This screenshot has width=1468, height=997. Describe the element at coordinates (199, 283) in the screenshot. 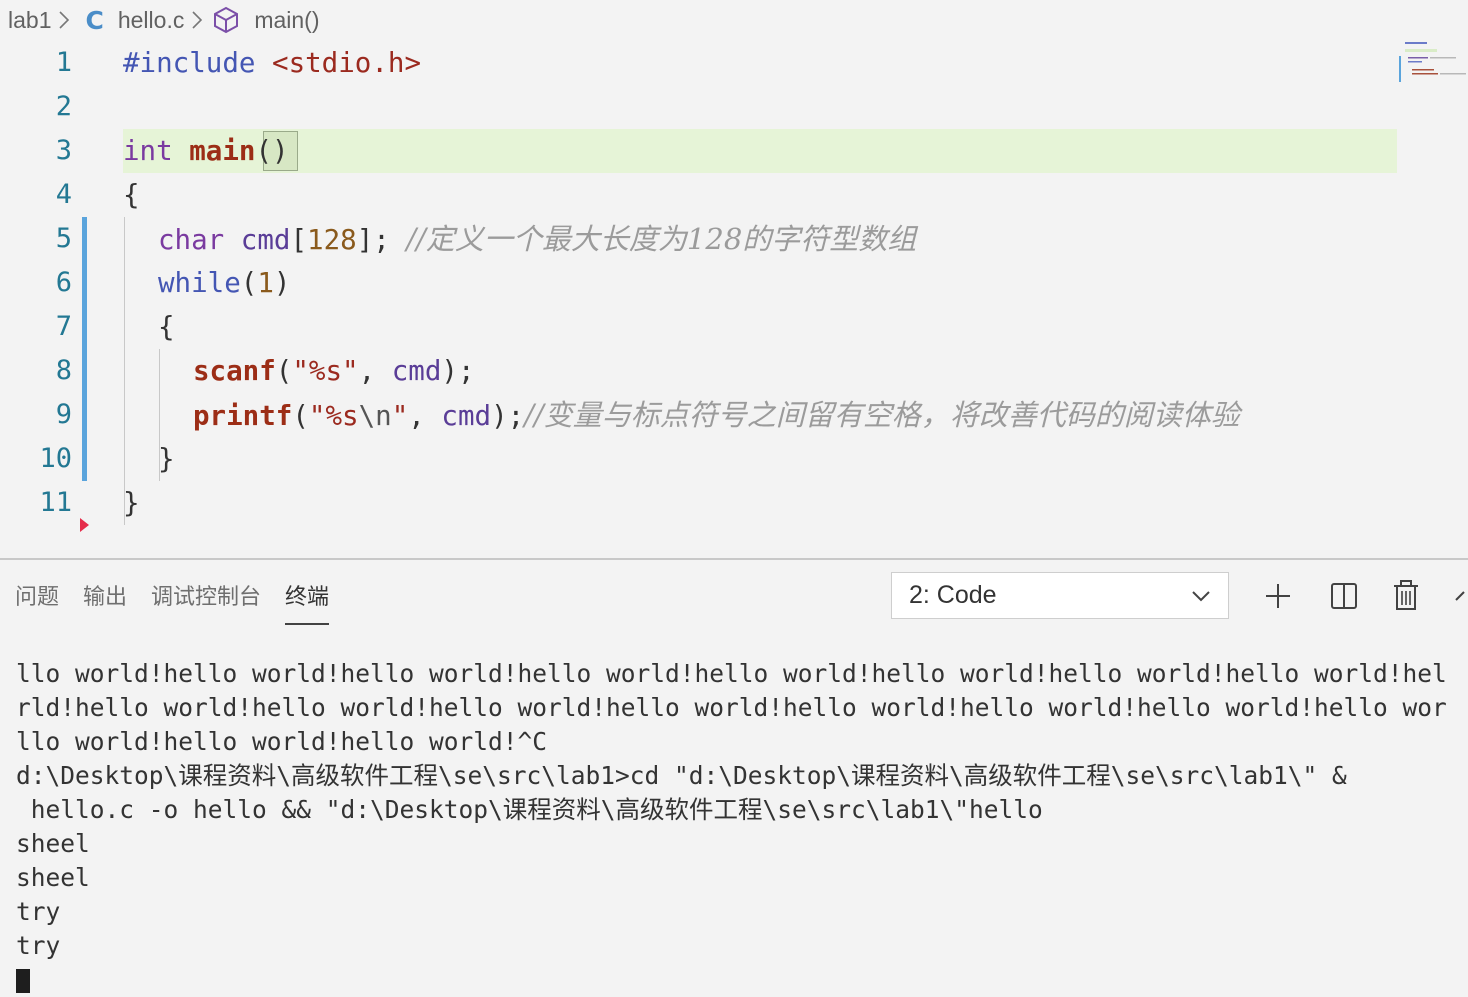

I see `control-keyword: while` at that location.